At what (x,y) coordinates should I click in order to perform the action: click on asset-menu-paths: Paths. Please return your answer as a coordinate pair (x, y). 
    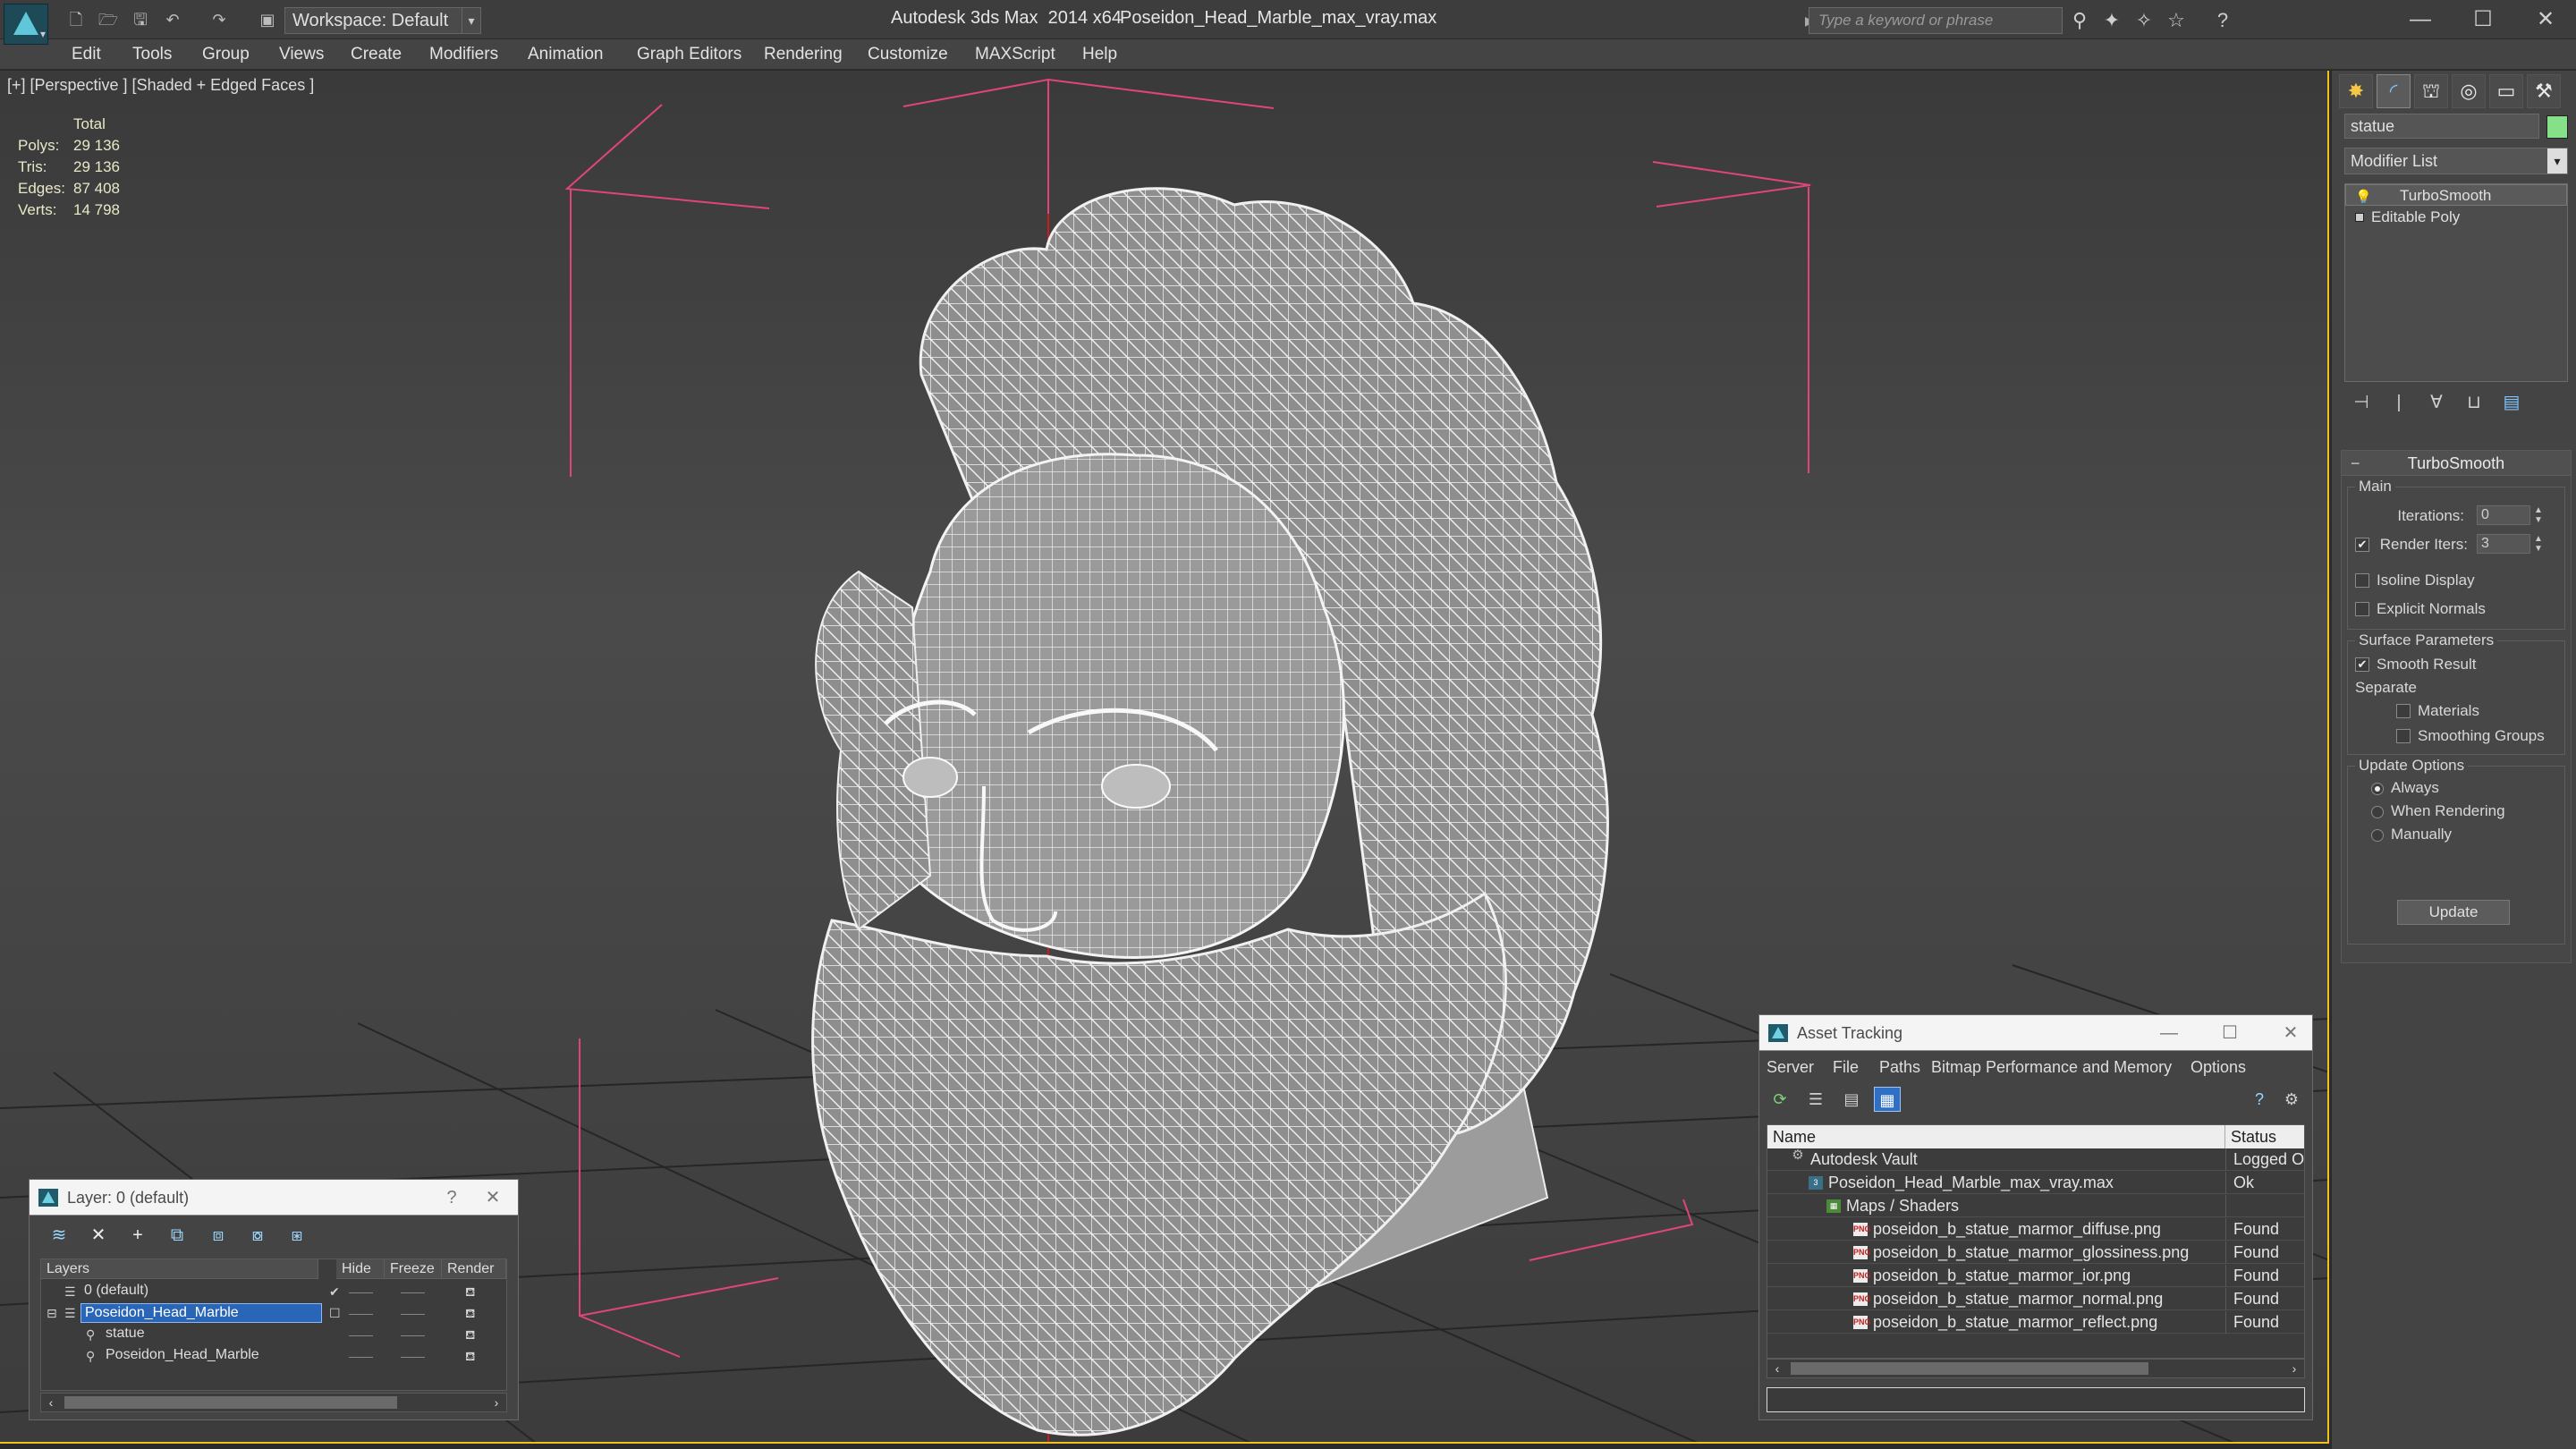
    Looking at the image, I should click on (1899, 1067).